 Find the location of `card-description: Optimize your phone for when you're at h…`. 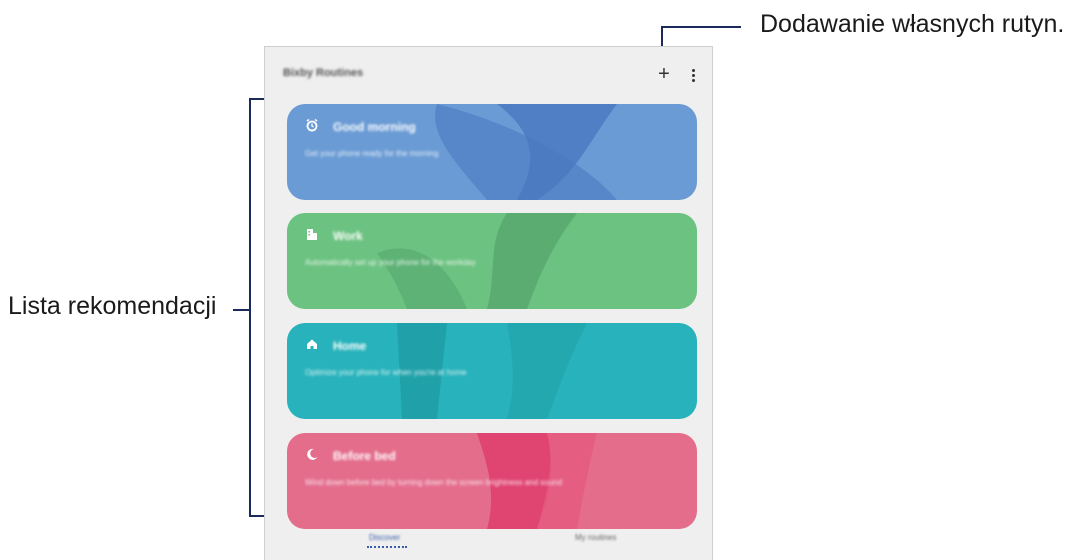

card-description: Optimize your phone for when you're at h… is located at coordinates (386, 372).